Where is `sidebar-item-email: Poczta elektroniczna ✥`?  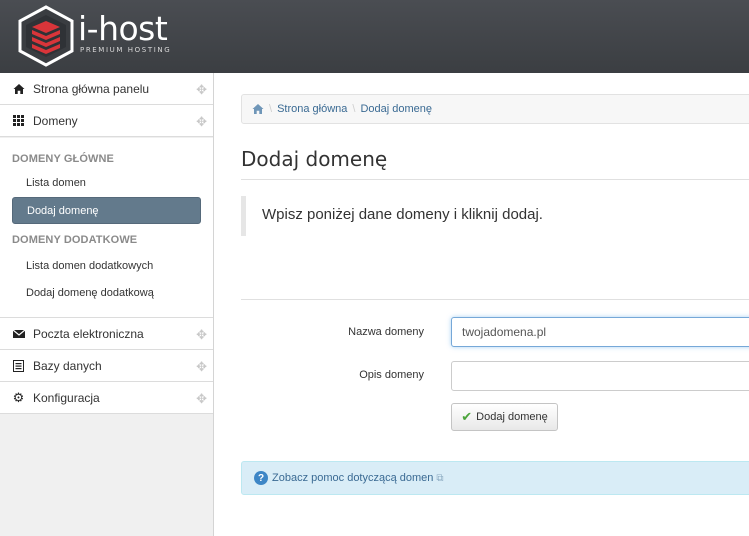
sidebar-item-email: Poczta elektroniczna ✥ is located at coordinates (106, 334).